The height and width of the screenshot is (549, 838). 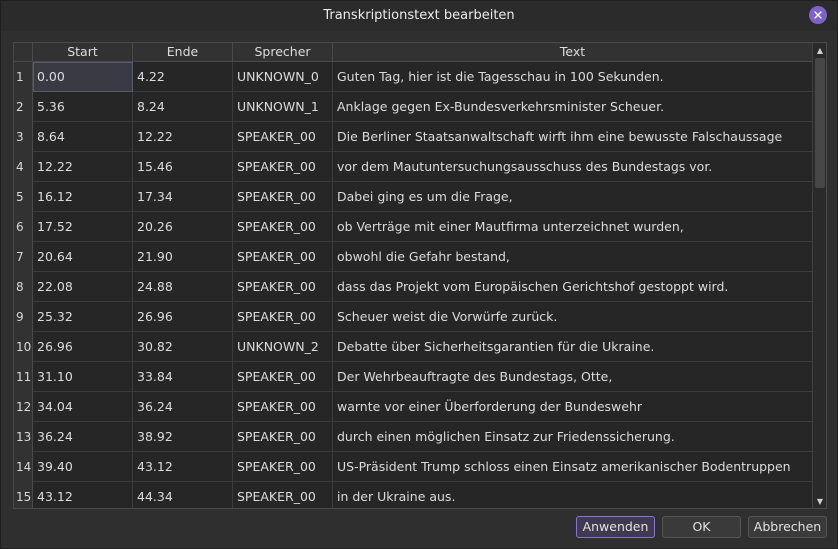 I want to click on cell-ende: 26.96, so click(x=183, y=317).